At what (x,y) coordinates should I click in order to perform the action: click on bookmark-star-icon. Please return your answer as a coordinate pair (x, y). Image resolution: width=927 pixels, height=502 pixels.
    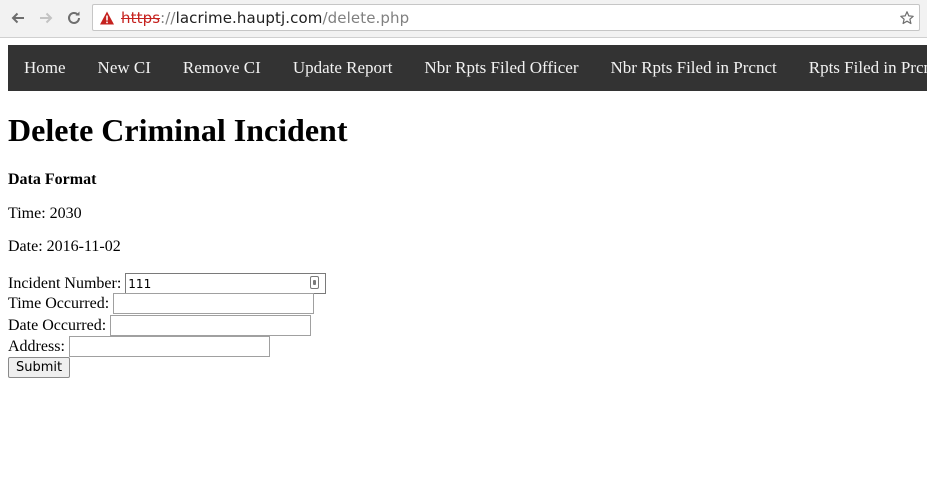
    Looking at the image, I should click on (907, 18).